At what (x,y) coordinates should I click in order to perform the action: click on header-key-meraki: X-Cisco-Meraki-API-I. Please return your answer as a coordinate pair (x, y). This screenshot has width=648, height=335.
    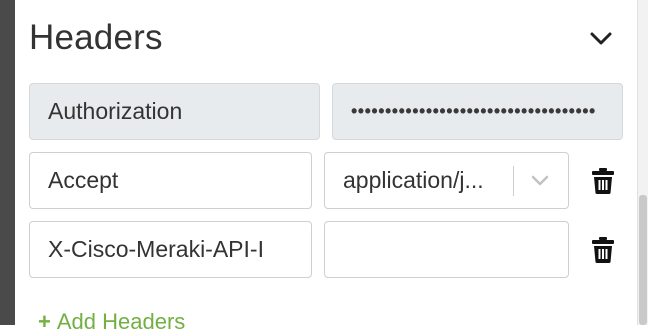
    Looking at the image, I should click on (170, 249).